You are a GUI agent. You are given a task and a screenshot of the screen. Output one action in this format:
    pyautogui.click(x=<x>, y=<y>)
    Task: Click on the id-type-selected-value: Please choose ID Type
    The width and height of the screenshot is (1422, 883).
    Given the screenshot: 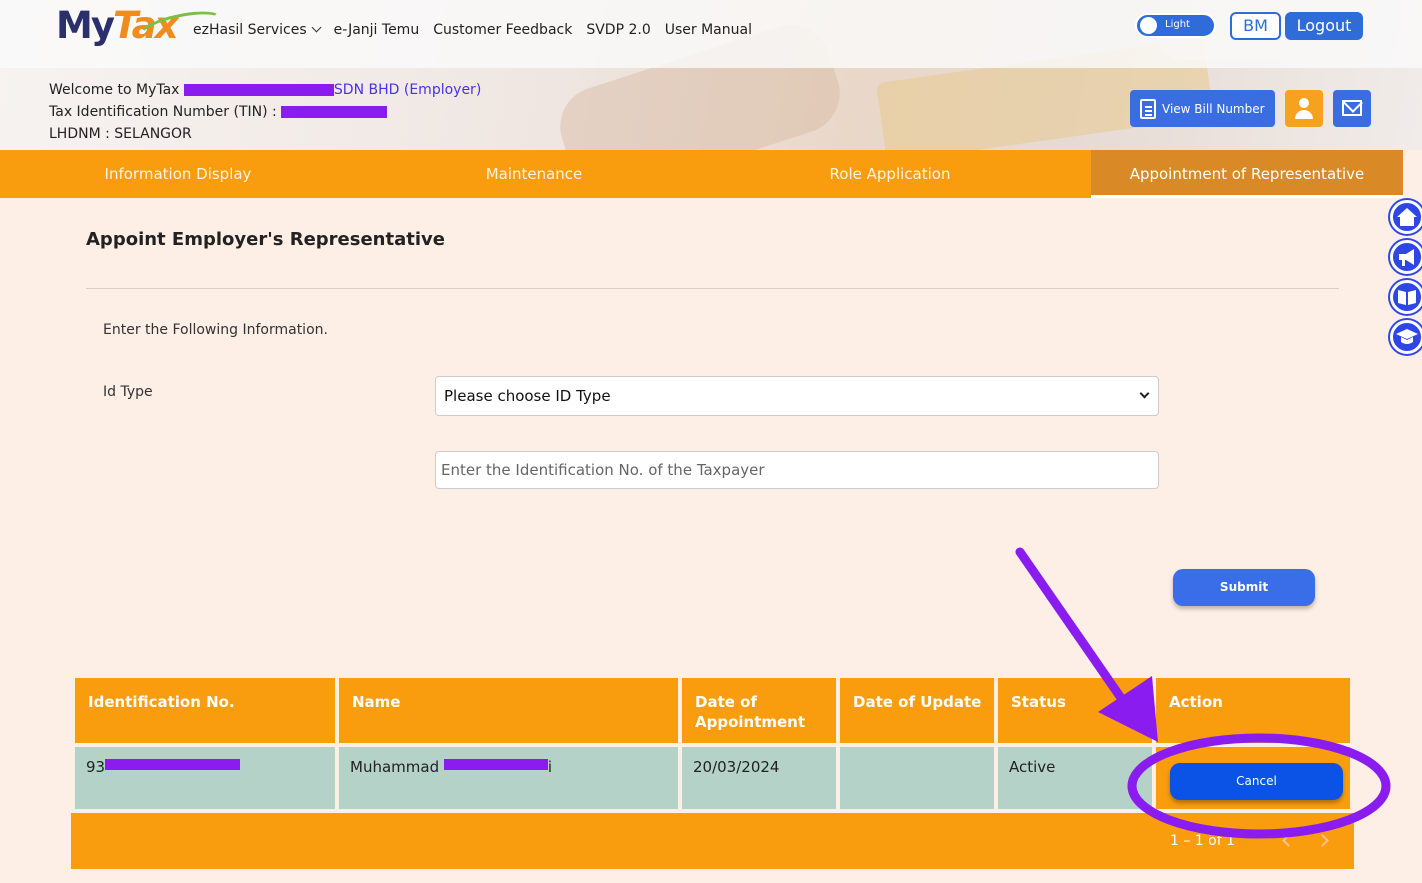 What is the action you would take?
    pyautogui.click(x=527, y=396)
    